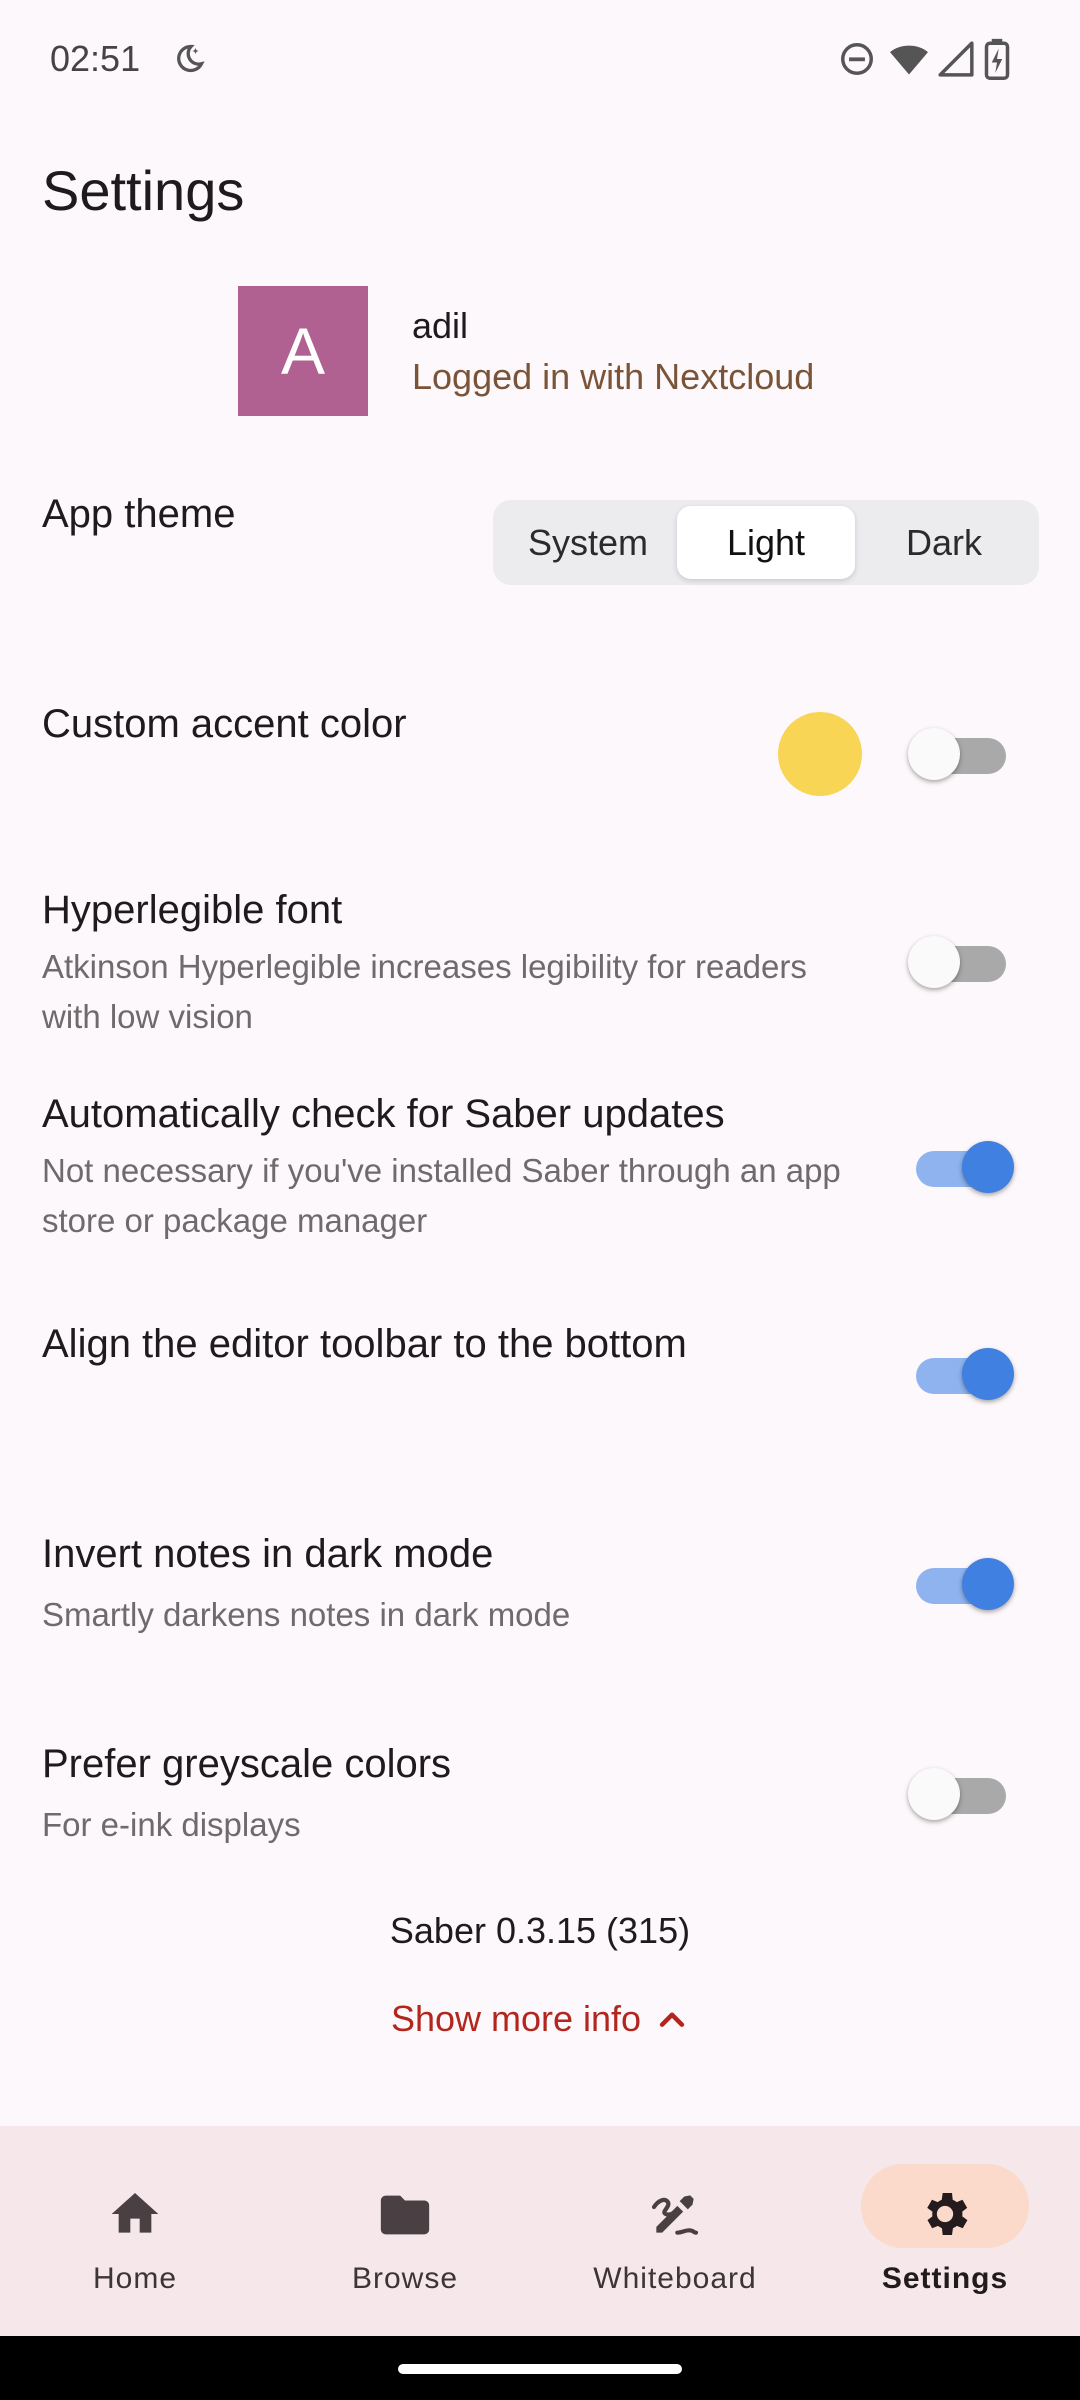 The width and height of the screenshot is (1080, 2400). Describe the element at coordinates (171, 1824) in the screenshot. I see `greyscale-subtitle: For e-ink displays` at that location.